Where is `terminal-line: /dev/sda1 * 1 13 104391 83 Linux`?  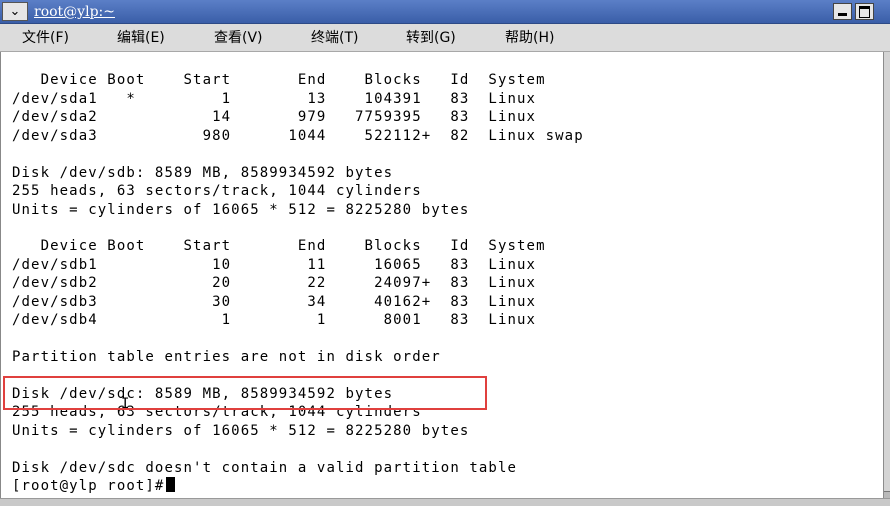 terminal-line: /dev/sda1 * 1 13 104391 83 Linux is located at coordinates (274, 99).